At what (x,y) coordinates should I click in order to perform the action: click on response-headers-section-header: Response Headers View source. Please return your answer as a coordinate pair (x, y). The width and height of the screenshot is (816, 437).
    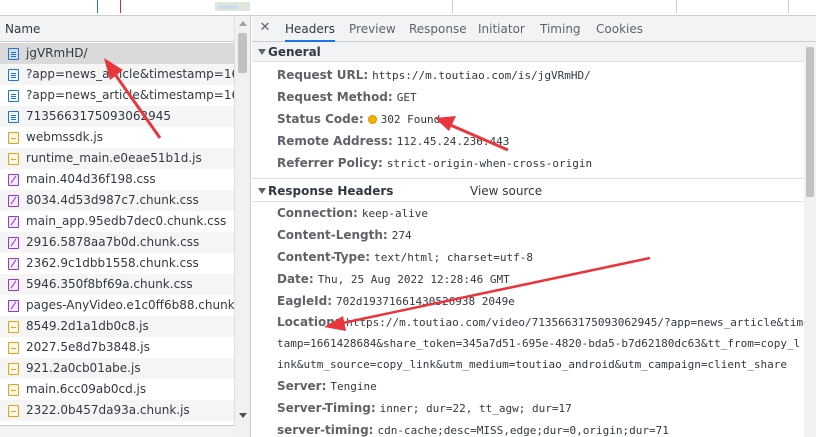
    Looking at the image, I should click on (534, 190).